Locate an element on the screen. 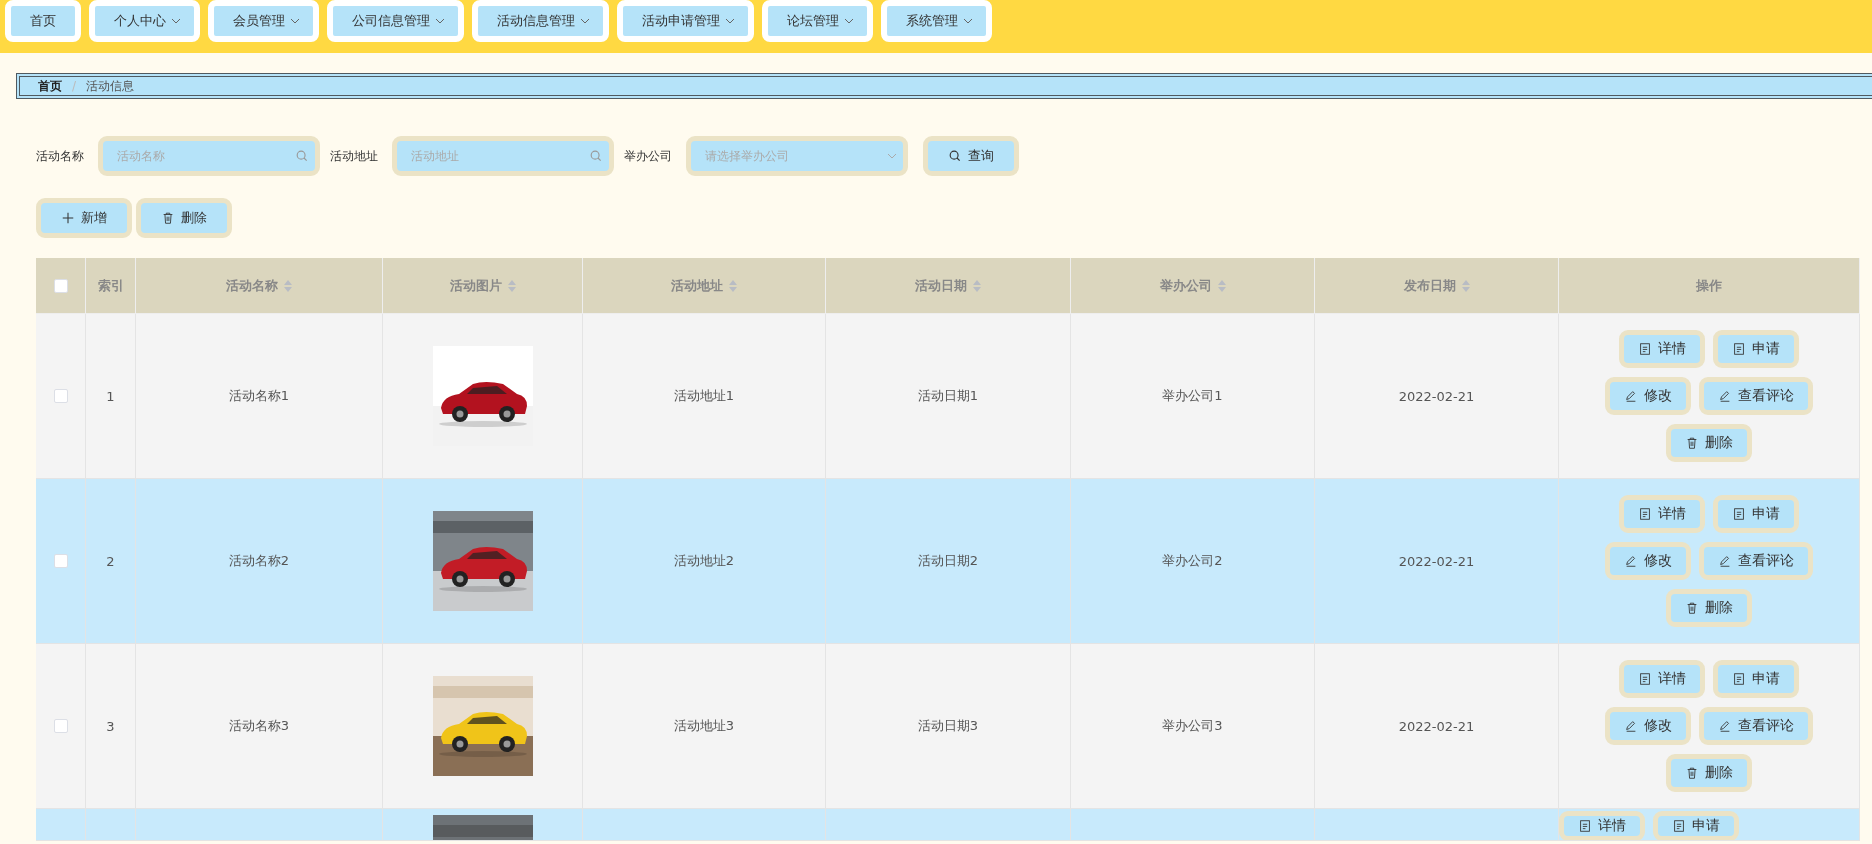  table-cell: 举办公司3 is located at coordinates (1192, 726).